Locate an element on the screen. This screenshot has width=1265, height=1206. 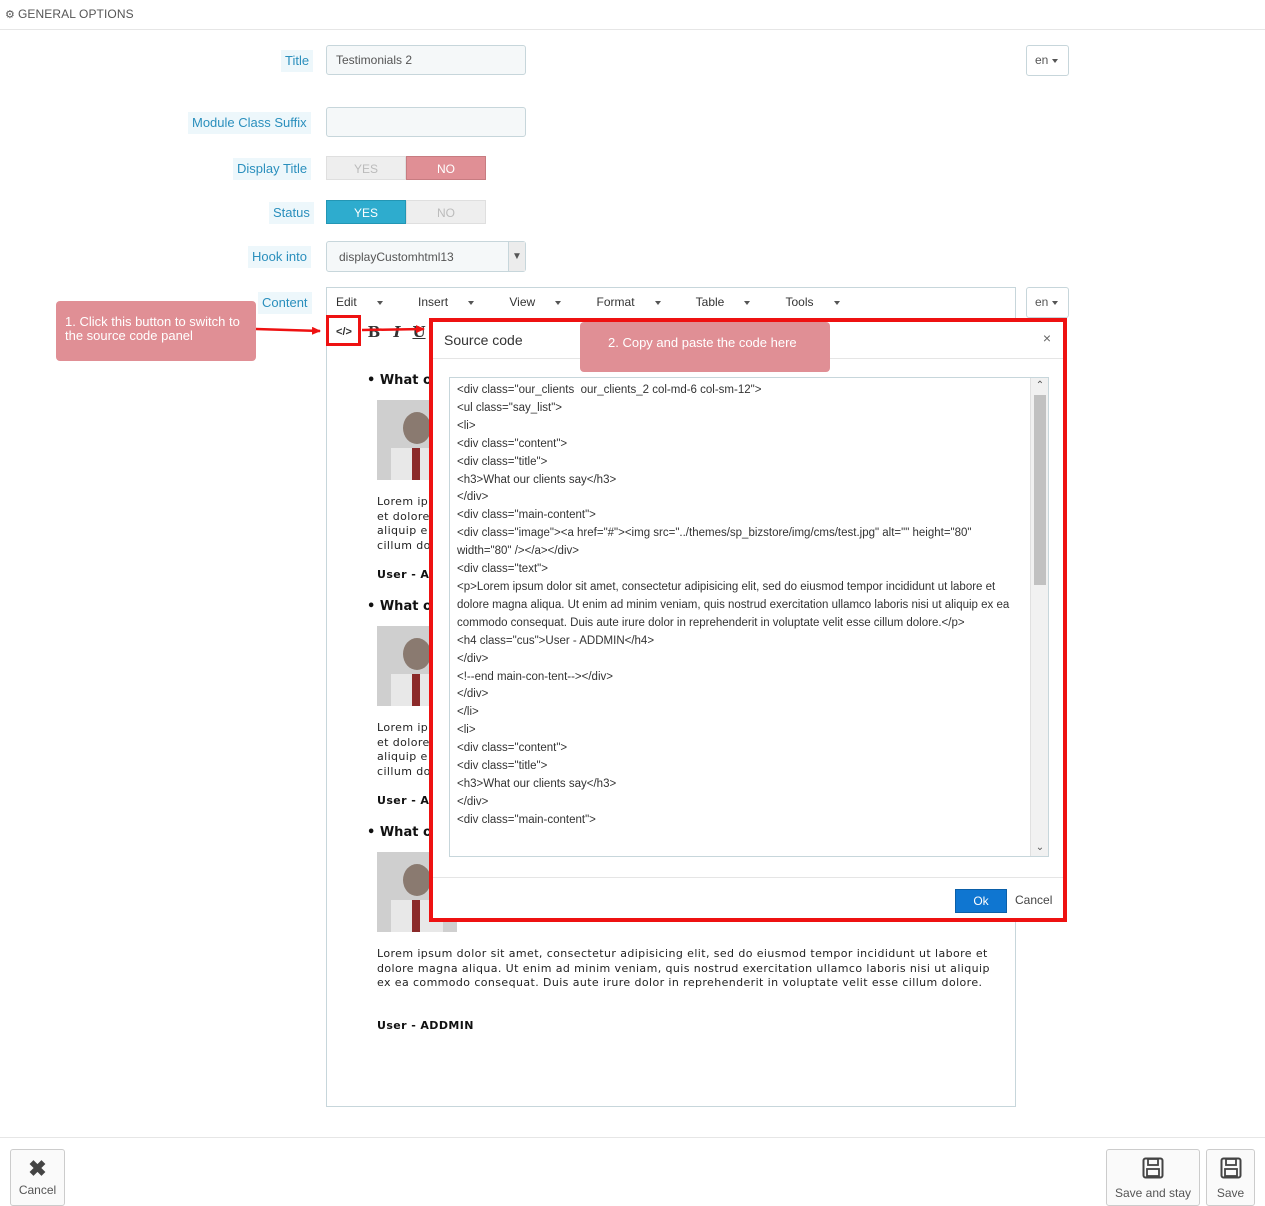
scroll-up-icon: ⌃ is located at coordinates (1039, 386).